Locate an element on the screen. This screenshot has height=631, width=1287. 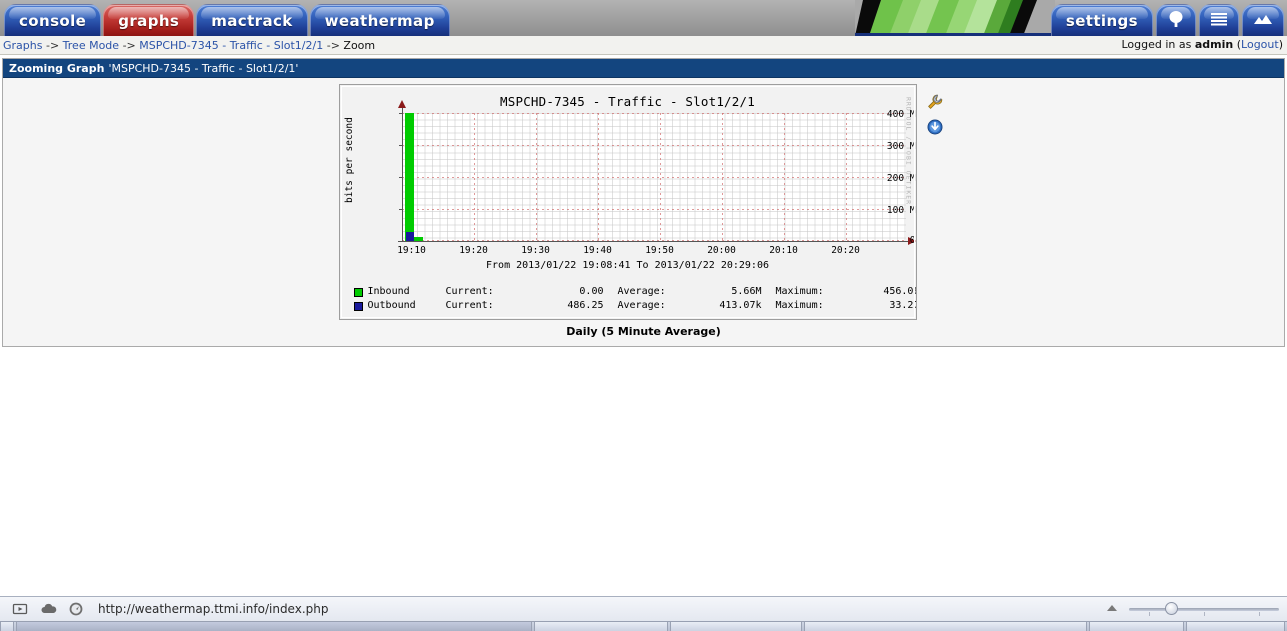
login-status: Logged in as admin (Logout) is located at coordinates (1202, 44).